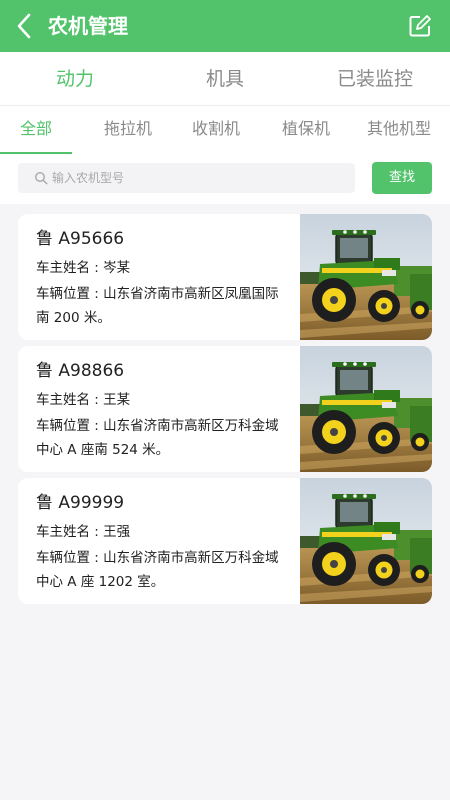 The width and height of the screenshot is (450, 800). Describe the element at coordinates (41, 178) in the screenshot. I see `search-icon` at that location.